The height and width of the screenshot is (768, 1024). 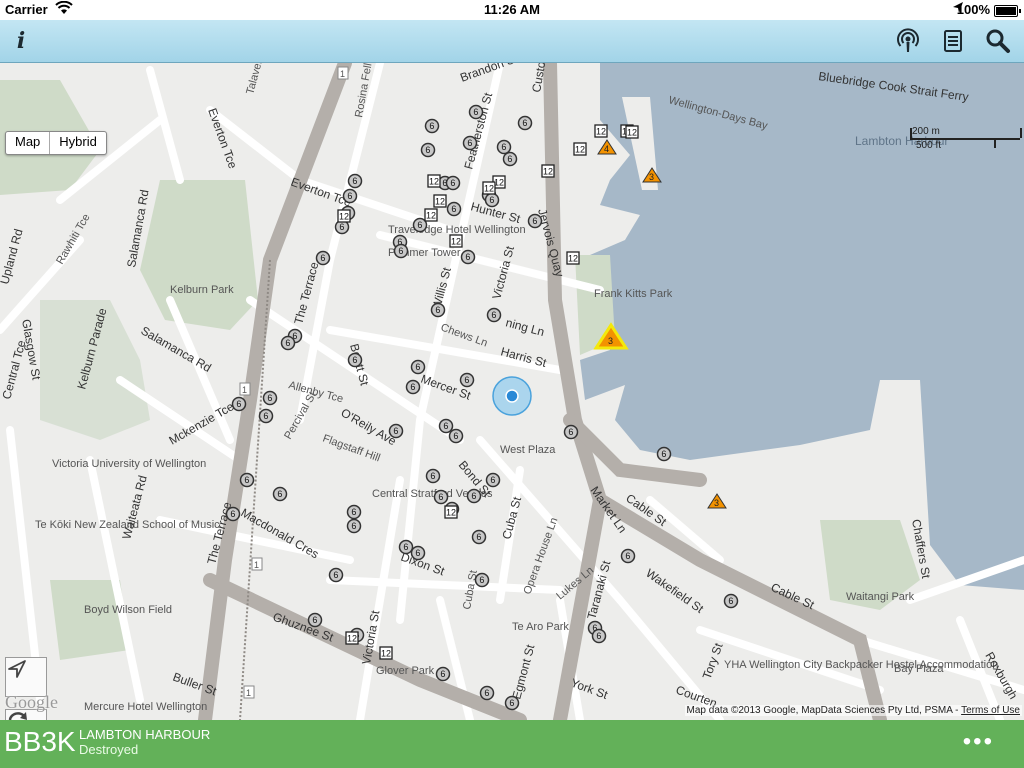 What do you see at coordinates (405, 671) in the screenshot?
I see `glover-park-label: Glover Park` at bounding box center [405, 671].